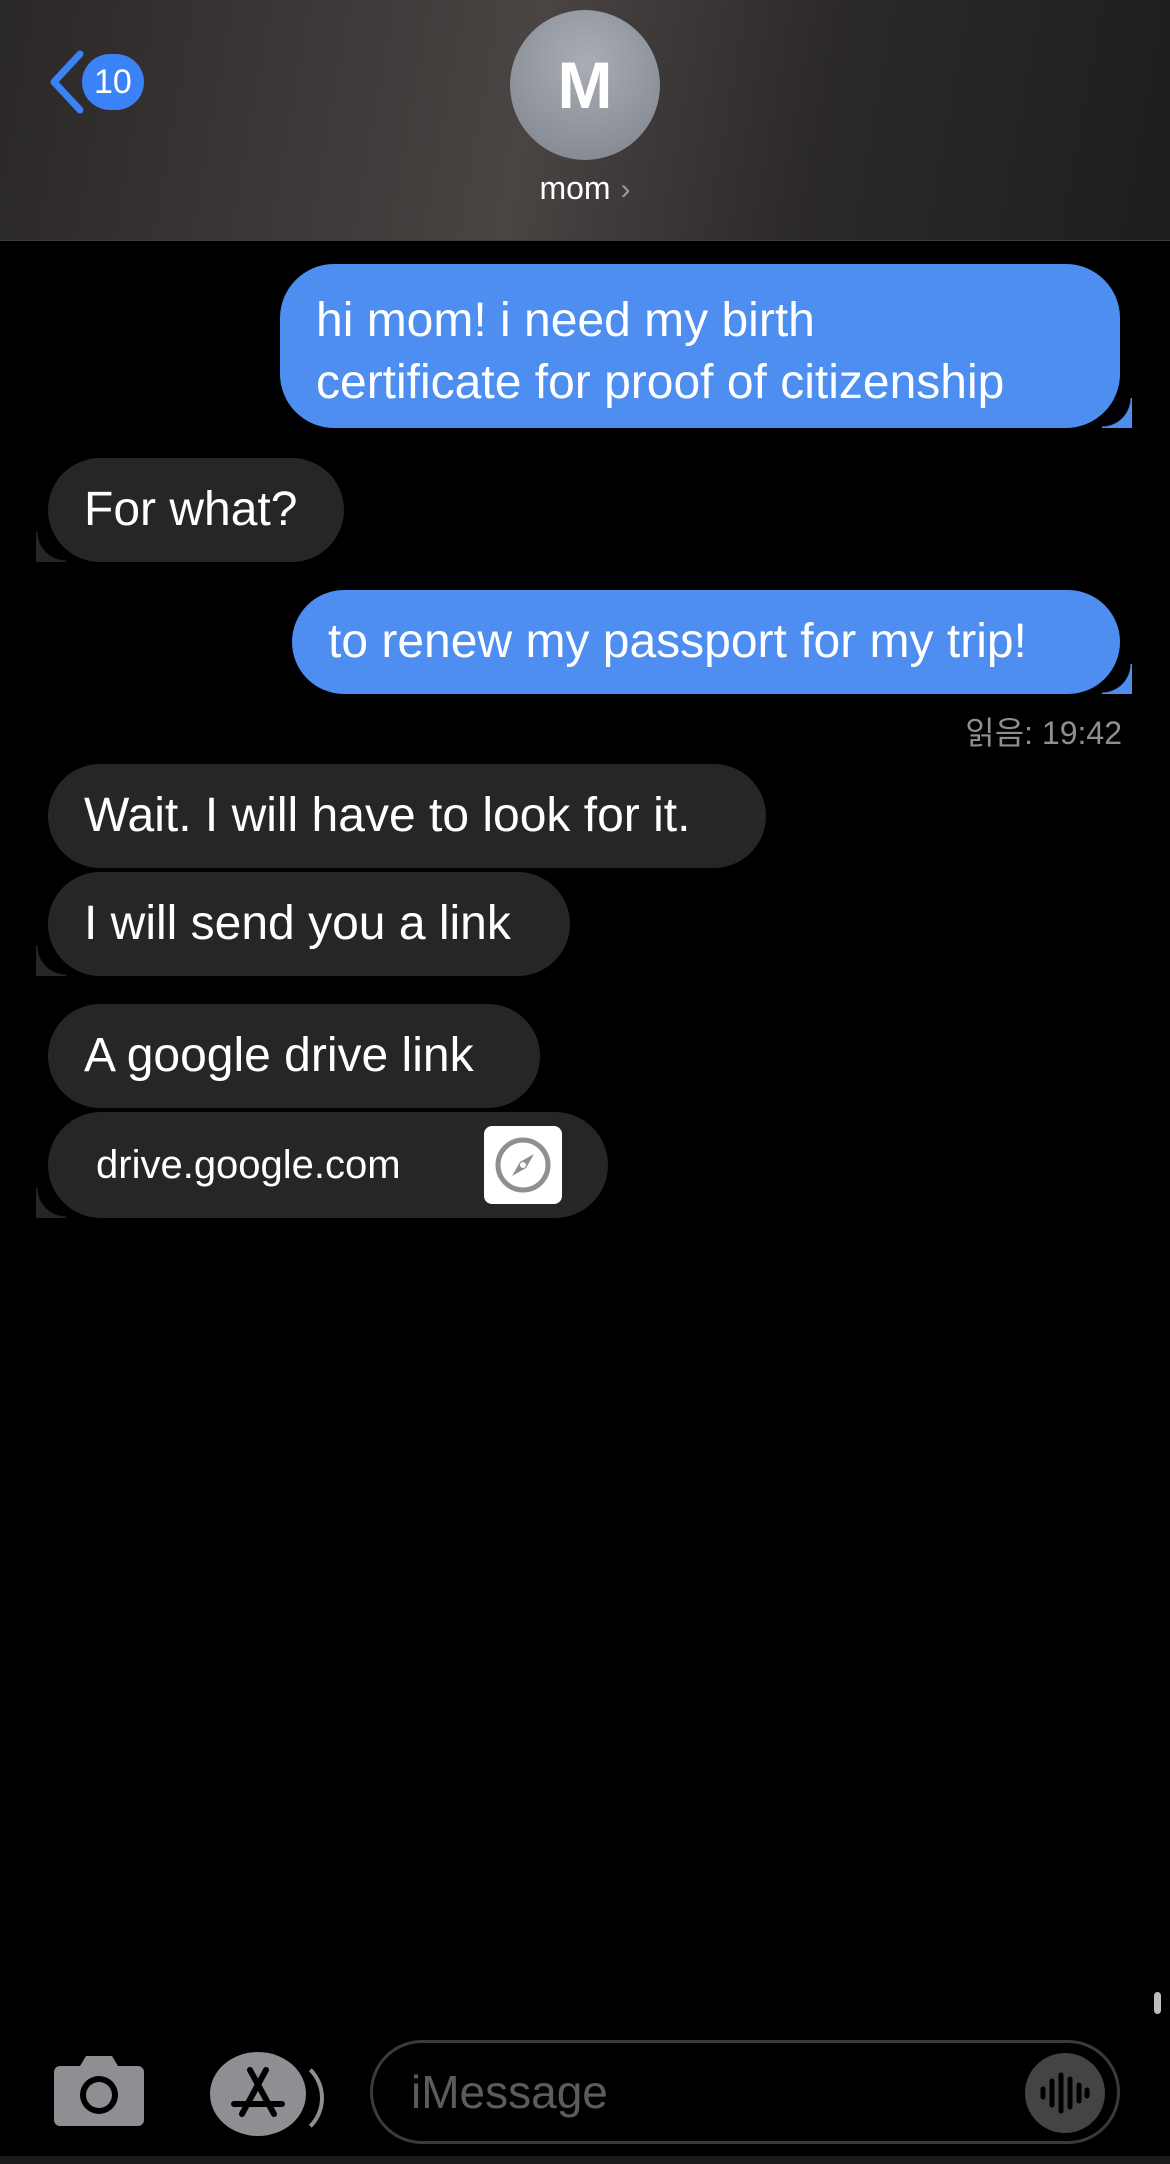 This screenshot has height=2164, width=1170. I want to click on audio-waveform-icon, so click(1065, 2093).